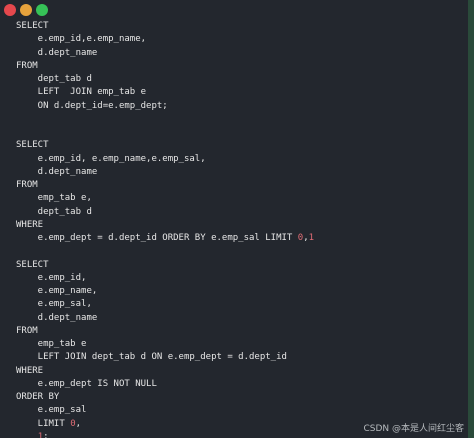 Image resolution: width=474 pixels, height=438 pixels. I want to click on code-line: e.emp_sal,, so click(54, 304).